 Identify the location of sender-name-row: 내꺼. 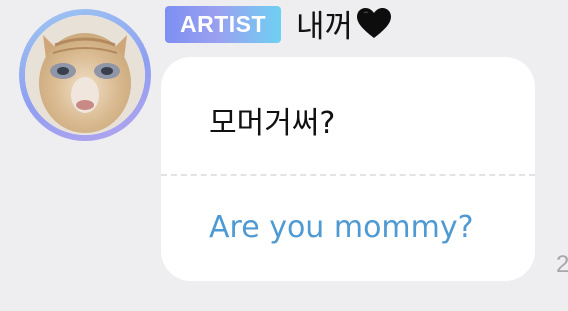
(344, 23).